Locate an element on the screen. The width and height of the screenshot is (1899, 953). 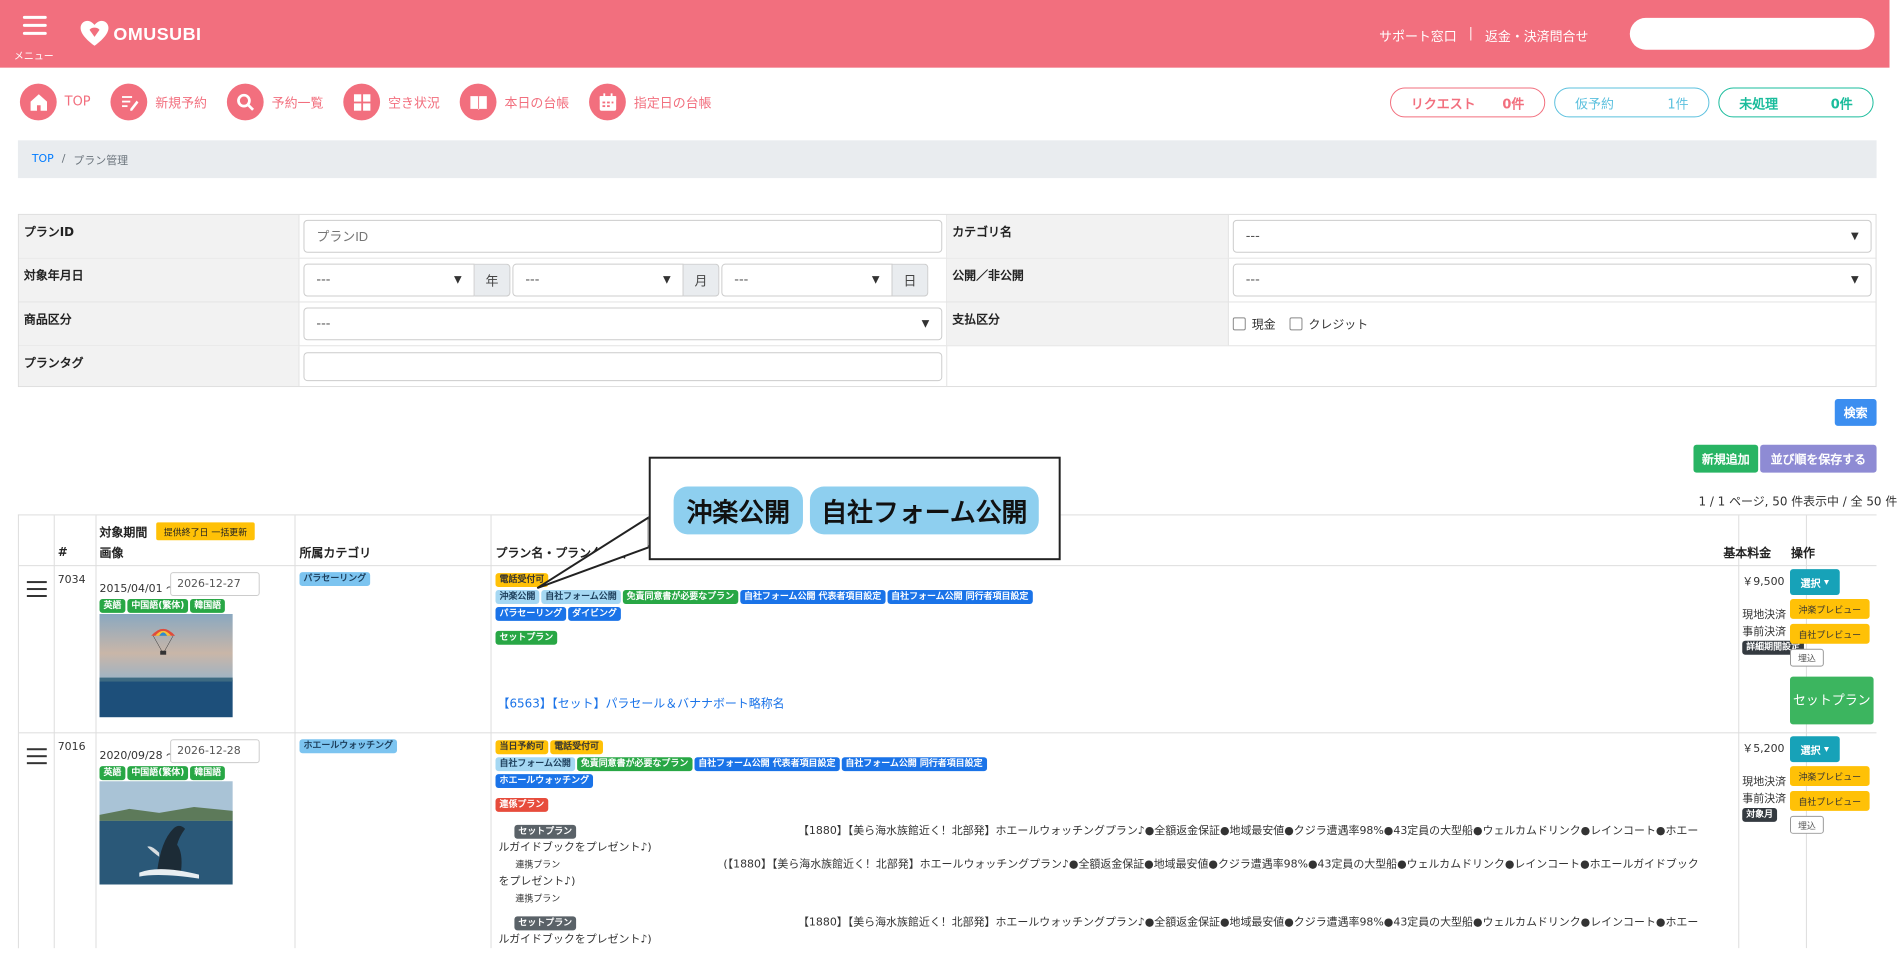
sub-plan-text: ルガイドブックをプレゼント♪) is located at coordinates (575, 847).